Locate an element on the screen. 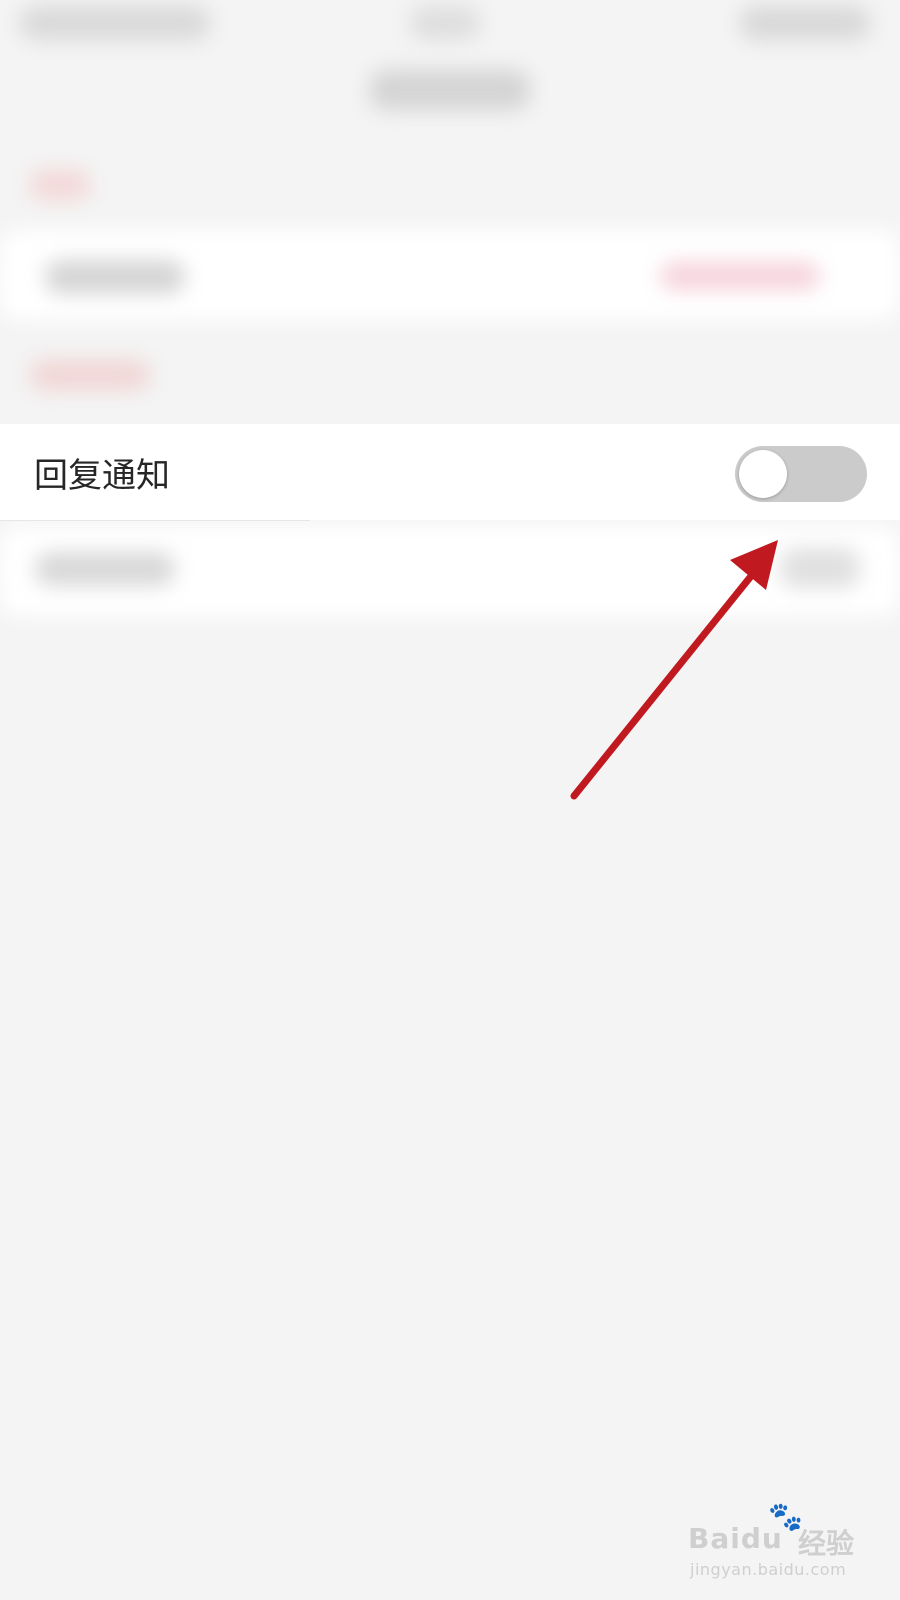 The width and height of the screenshot is (900, 1600). reply-notification-toggle is located at coordinates (801, 474).